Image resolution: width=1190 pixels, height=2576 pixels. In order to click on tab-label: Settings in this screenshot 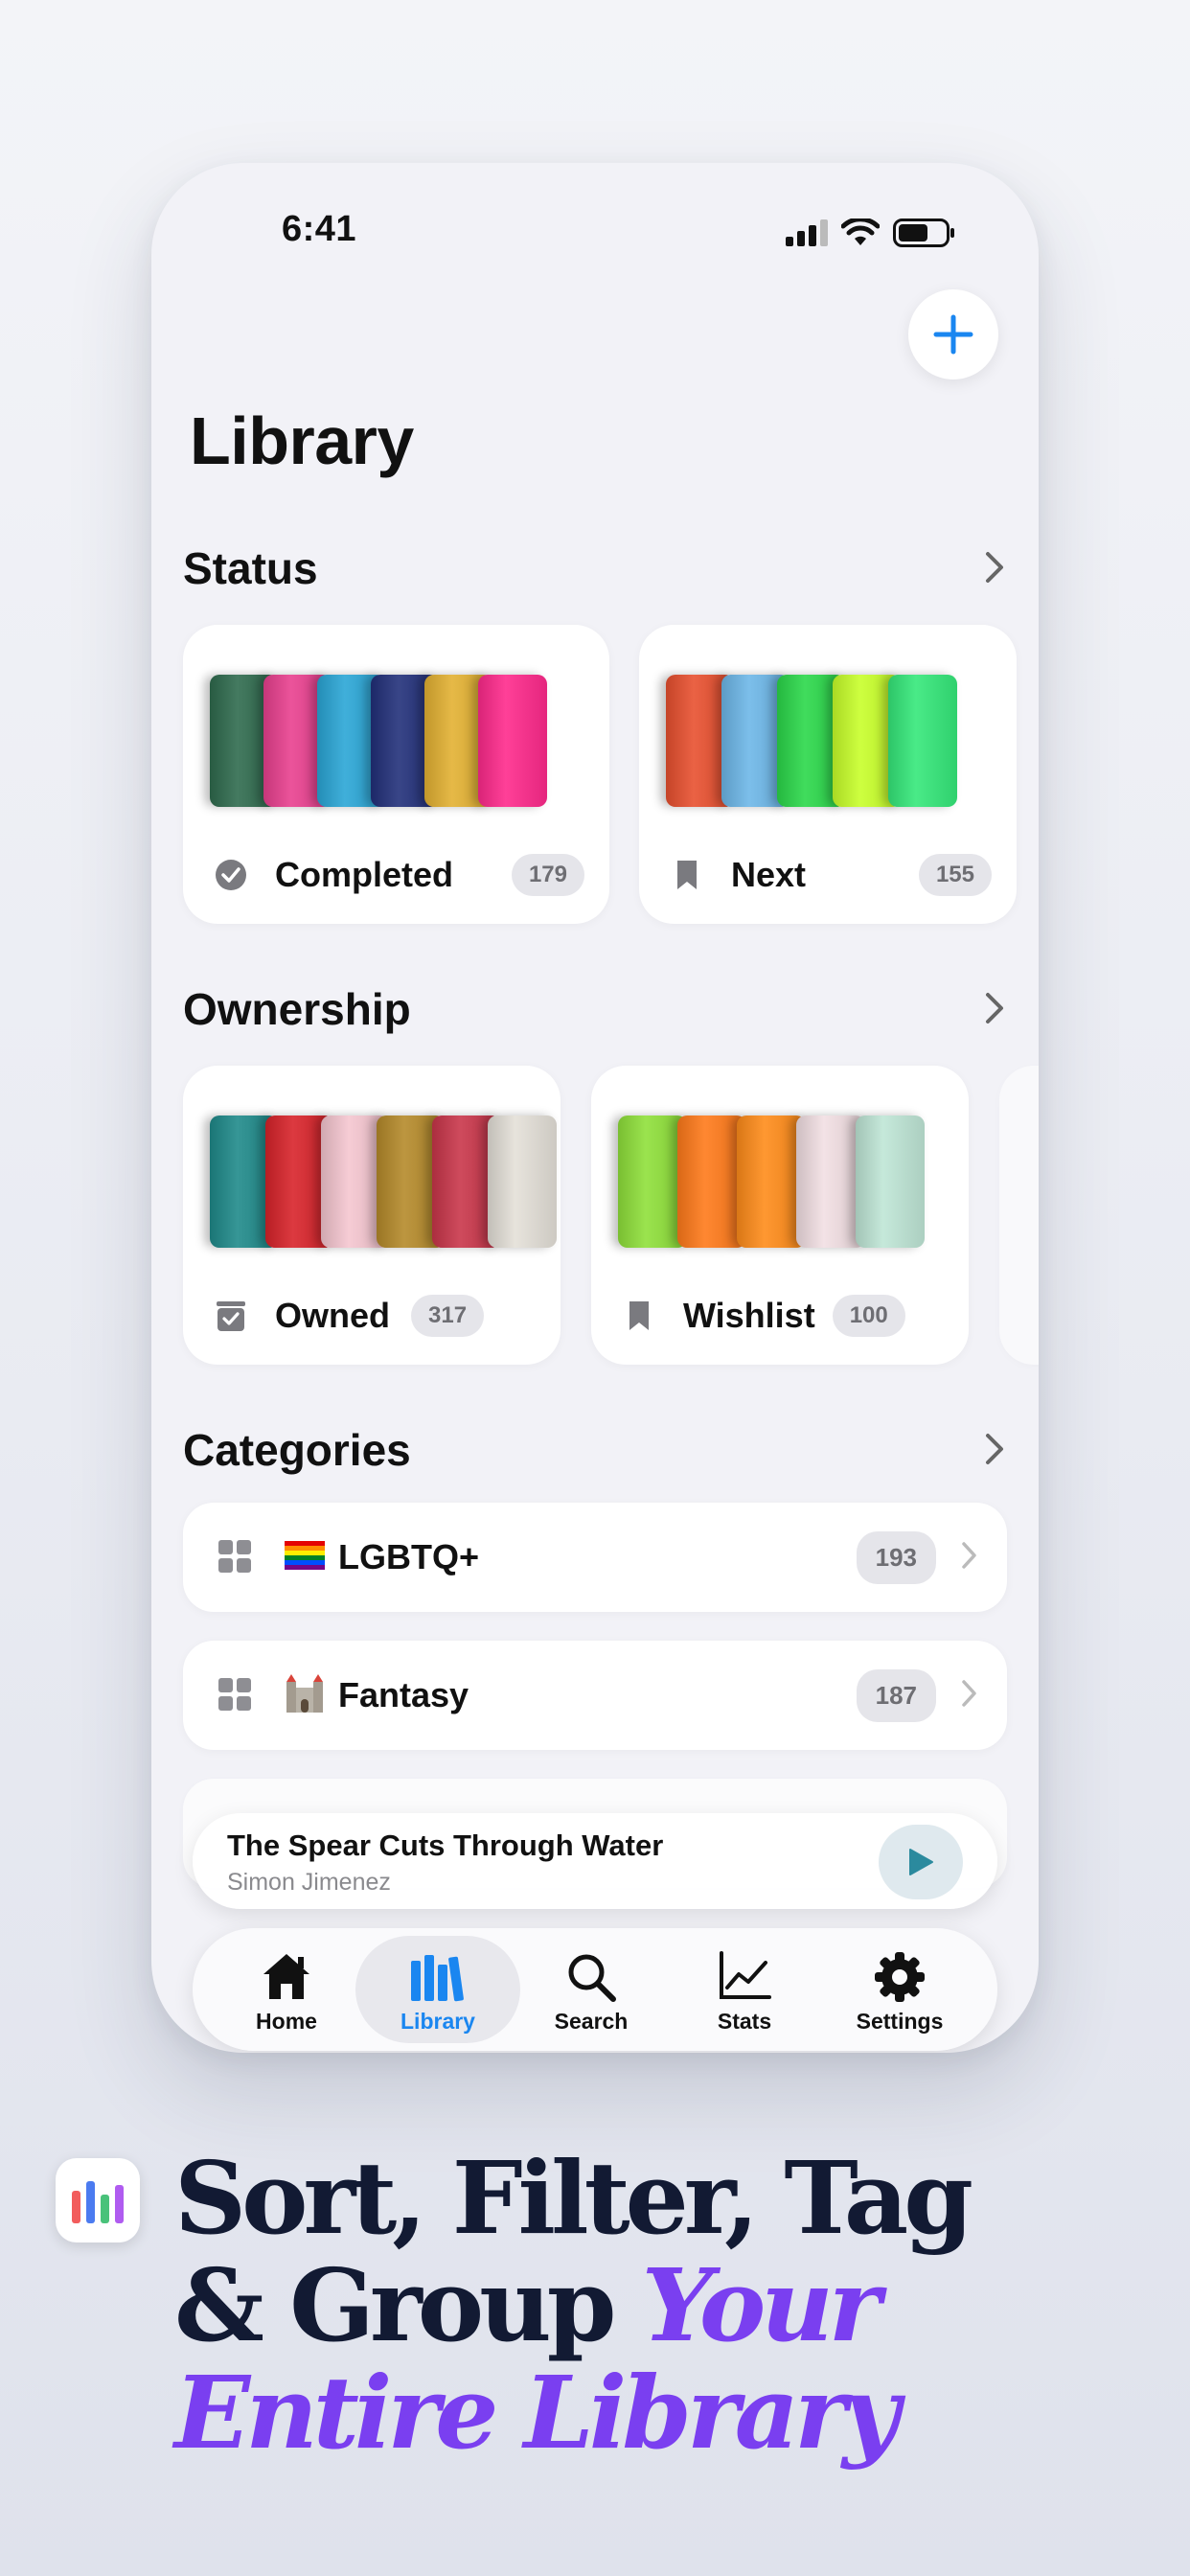, I will do `click(900, 2021)`.